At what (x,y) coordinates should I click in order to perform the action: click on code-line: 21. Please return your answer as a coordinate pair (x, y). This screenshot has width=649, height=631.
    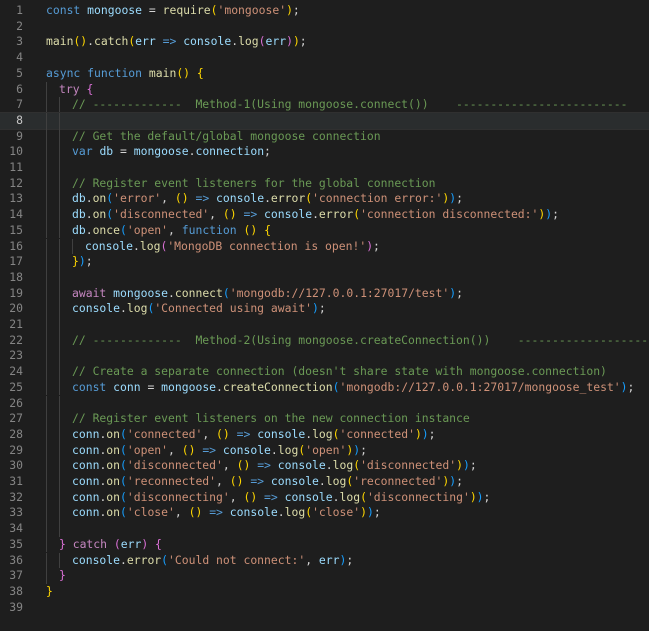
    Looking at the image, I should click on (324, 325).